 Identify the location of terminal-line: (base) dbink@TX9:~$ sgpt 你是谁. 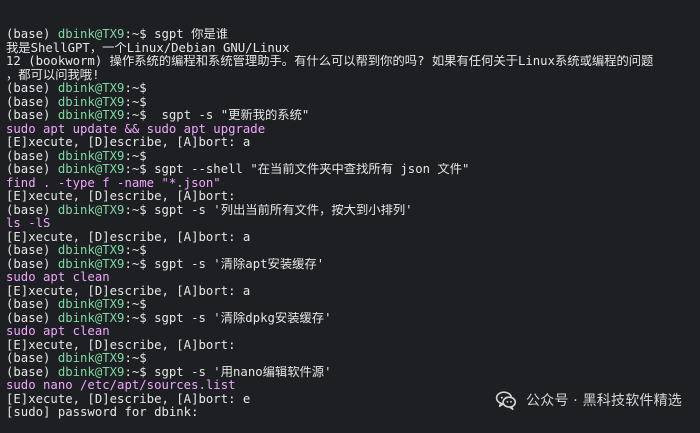
(353, 35).